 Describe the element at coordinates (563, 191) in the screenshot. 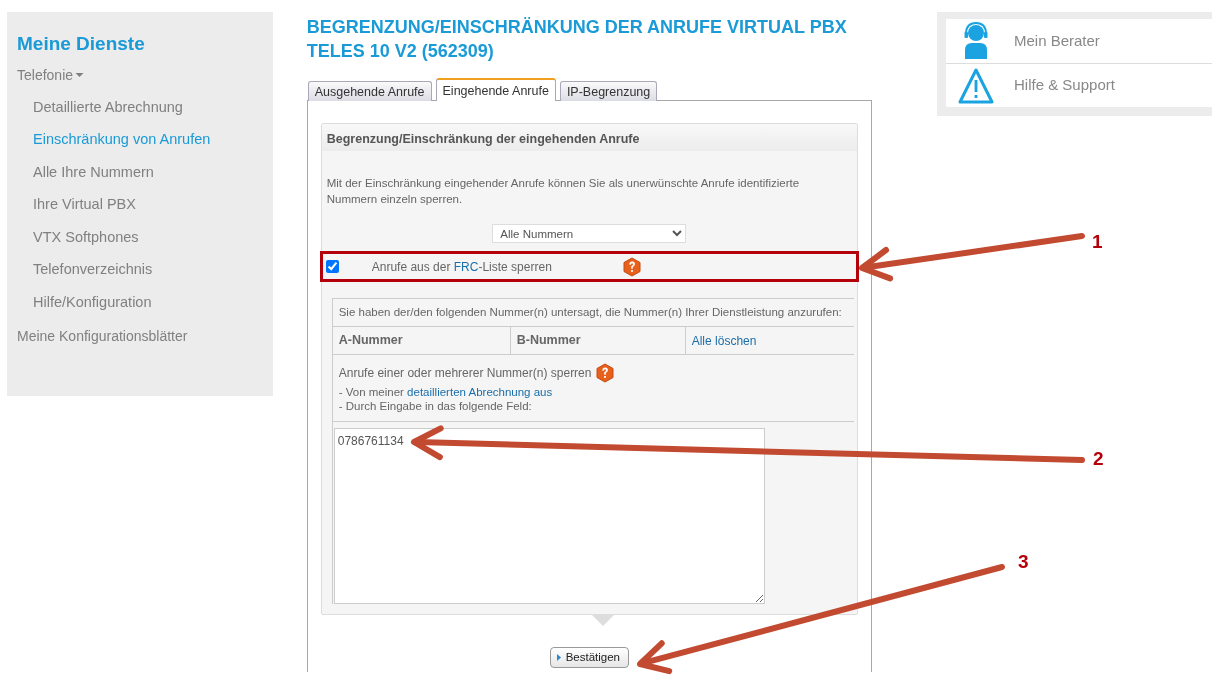

I see `intro-text: Mit der Einschränkung eingehender Anrufe können Sie als unerwünschte Anrufe identifizierte Nummern einzeln sperren.` at that location.